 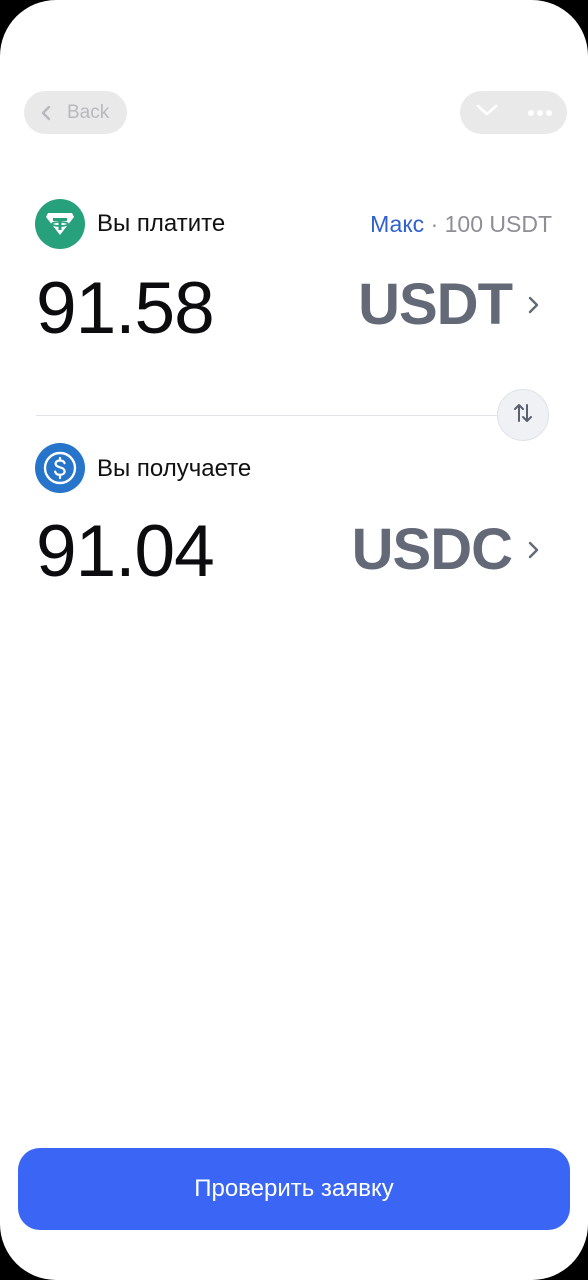 What do you see at coordinates (498, 224) in the screenshot?
I see `max-value: 100 USDT` at bounding box center [498, 224].